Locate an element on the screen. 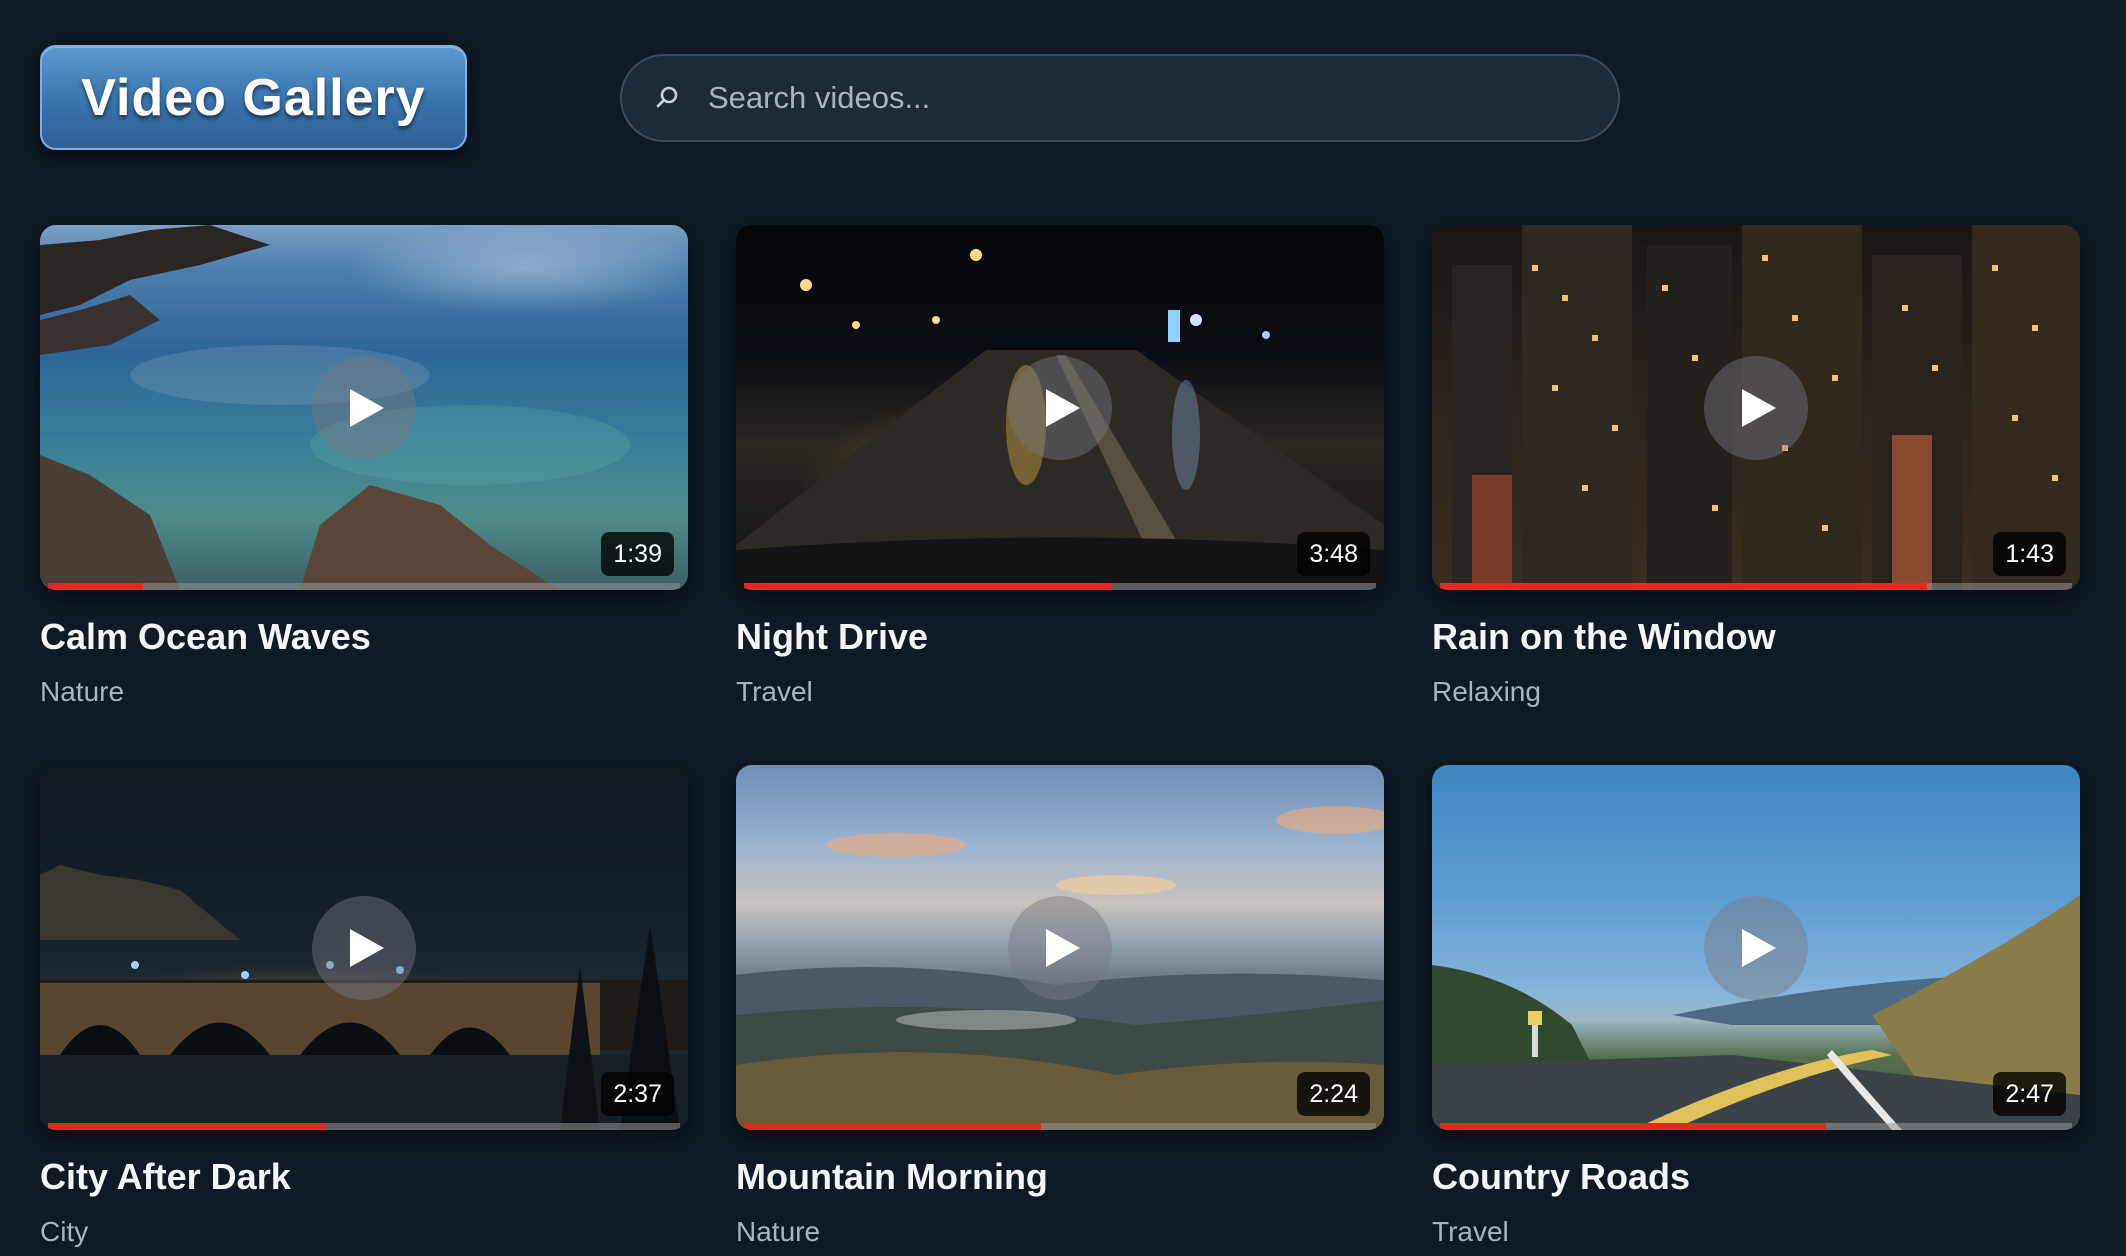 The width and height of the screenshot is (2126, 1256). video-thumbnail: 2:47 is located at coordinates (1756, 947).